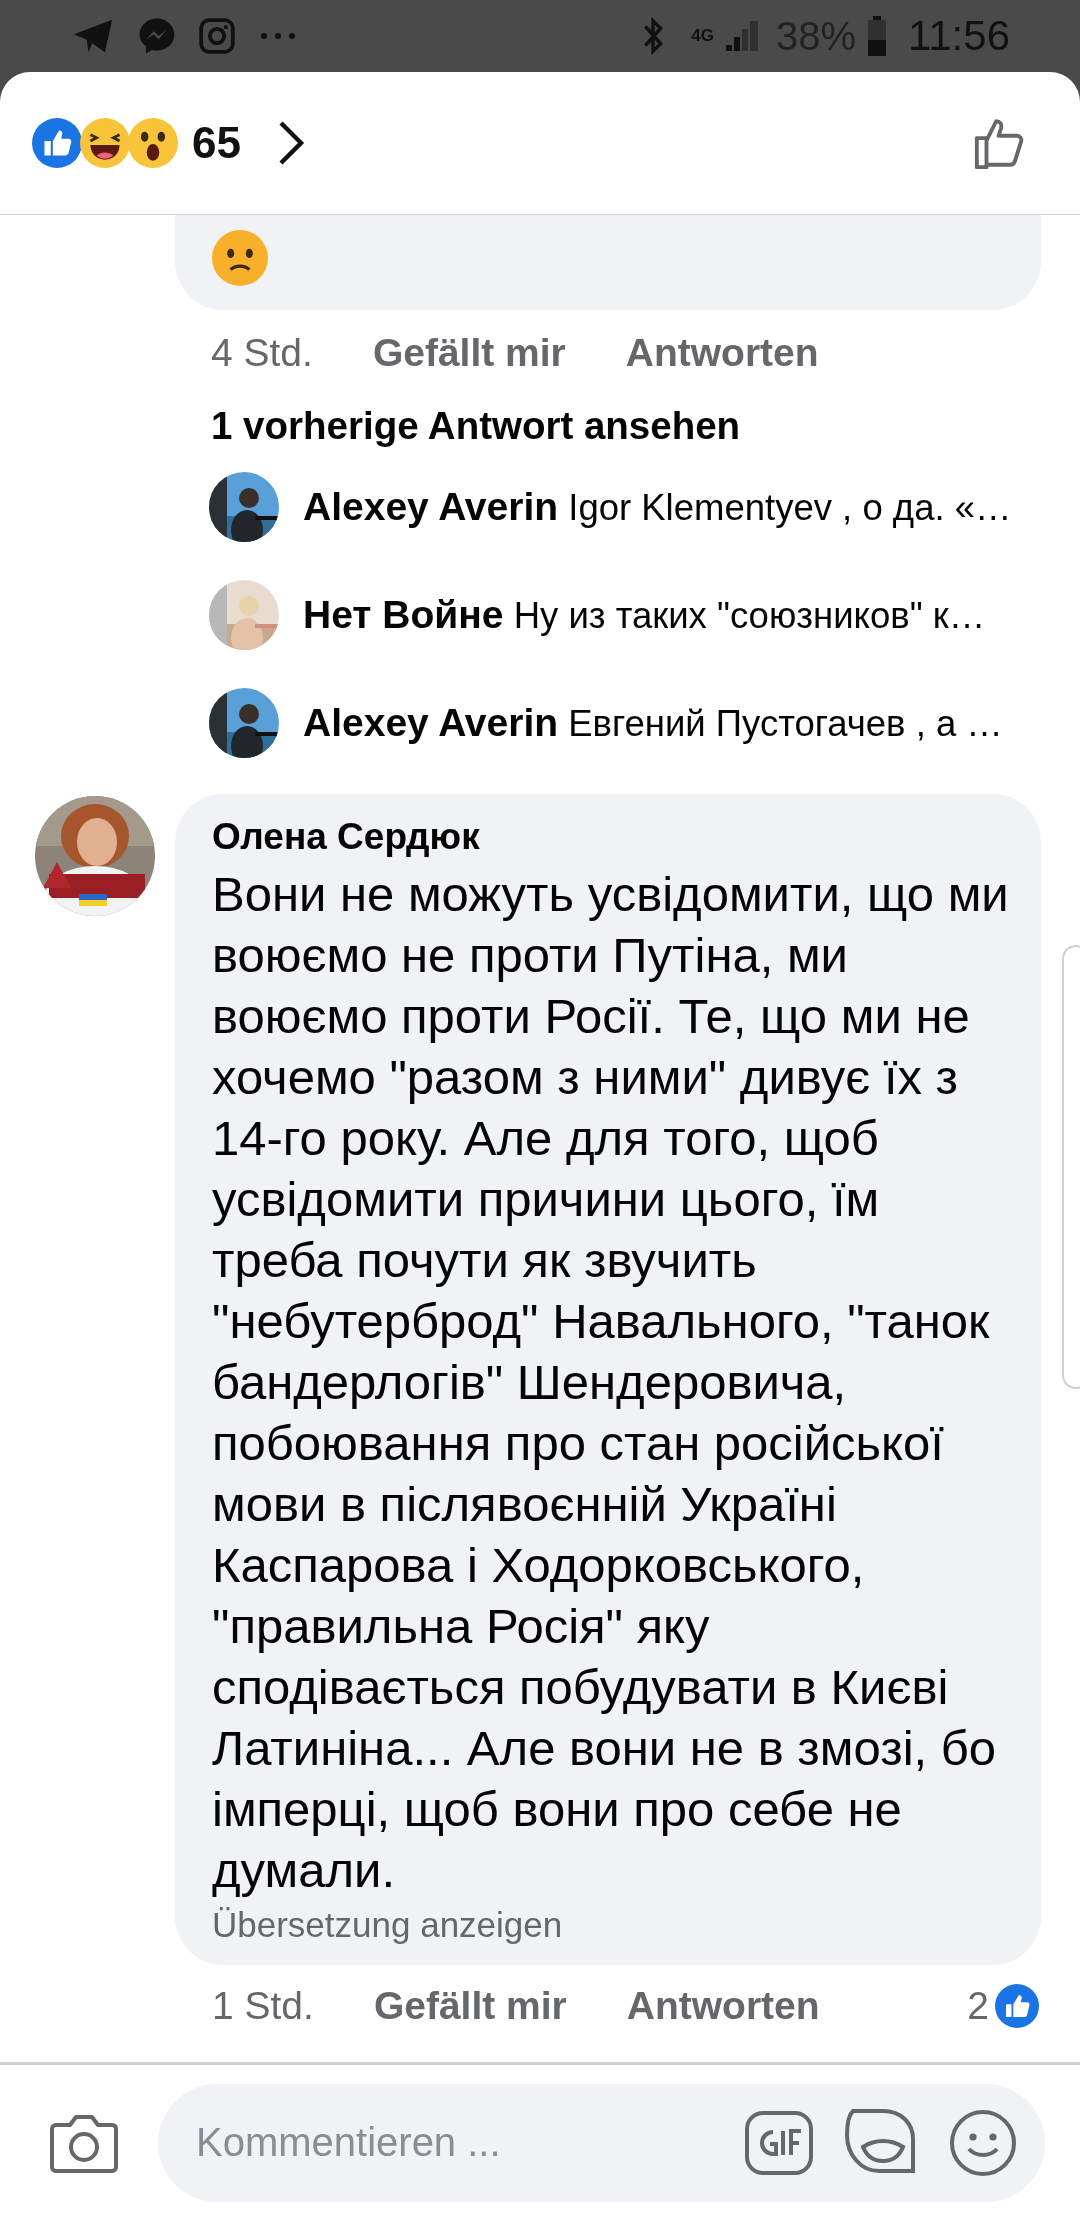 The height and width of the screenshot is (2220, 1080). I want to click on reaction-count: 65, so click(216, 143).